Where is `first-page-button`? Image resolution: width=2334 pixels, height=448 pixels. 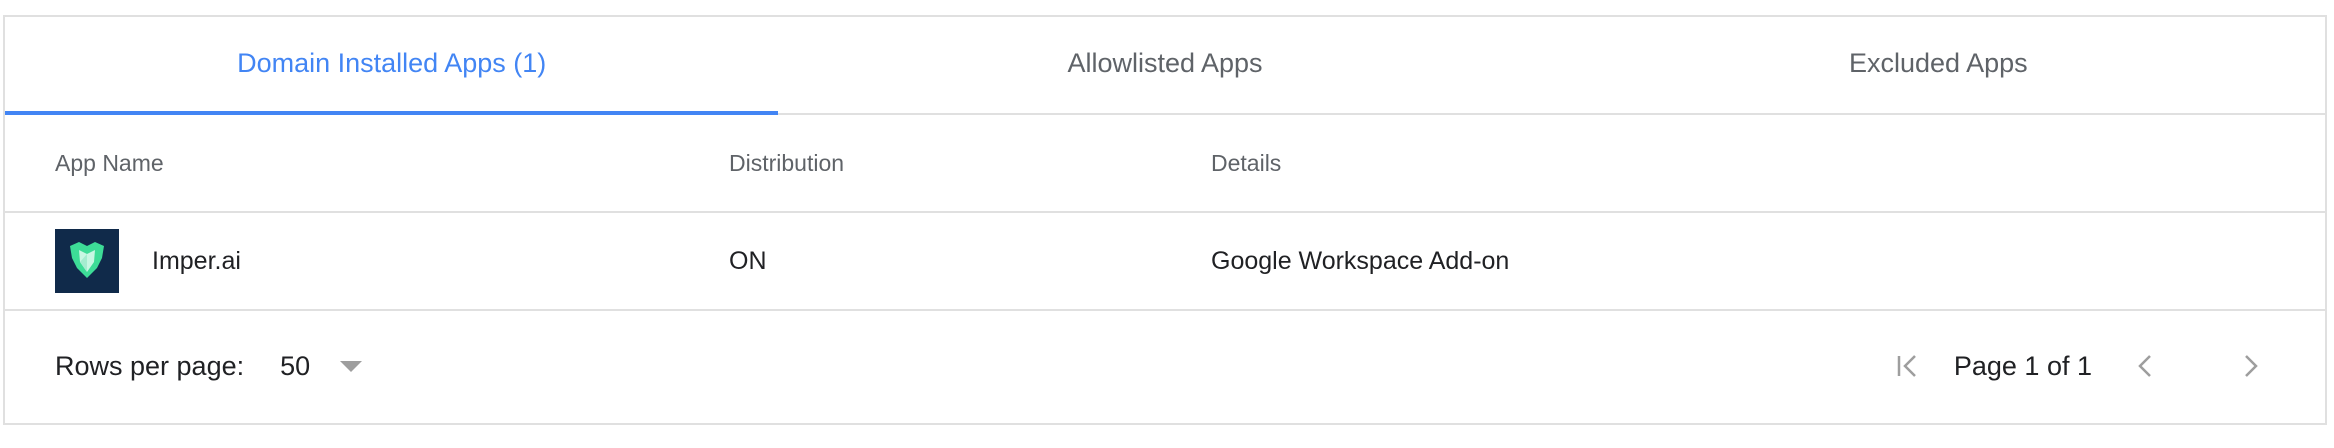 first-page-button is located at coordinates (1908, 366).